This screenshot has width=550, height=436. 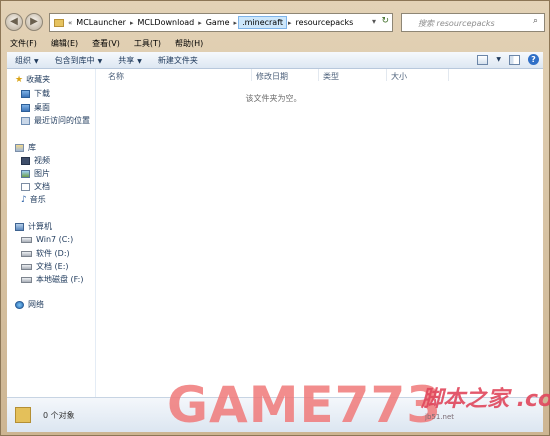 What do you see at coordinates (36, 304) in the screenshot?
I see `sidebar-group-label: 网络` at bounding box center [36, 304].